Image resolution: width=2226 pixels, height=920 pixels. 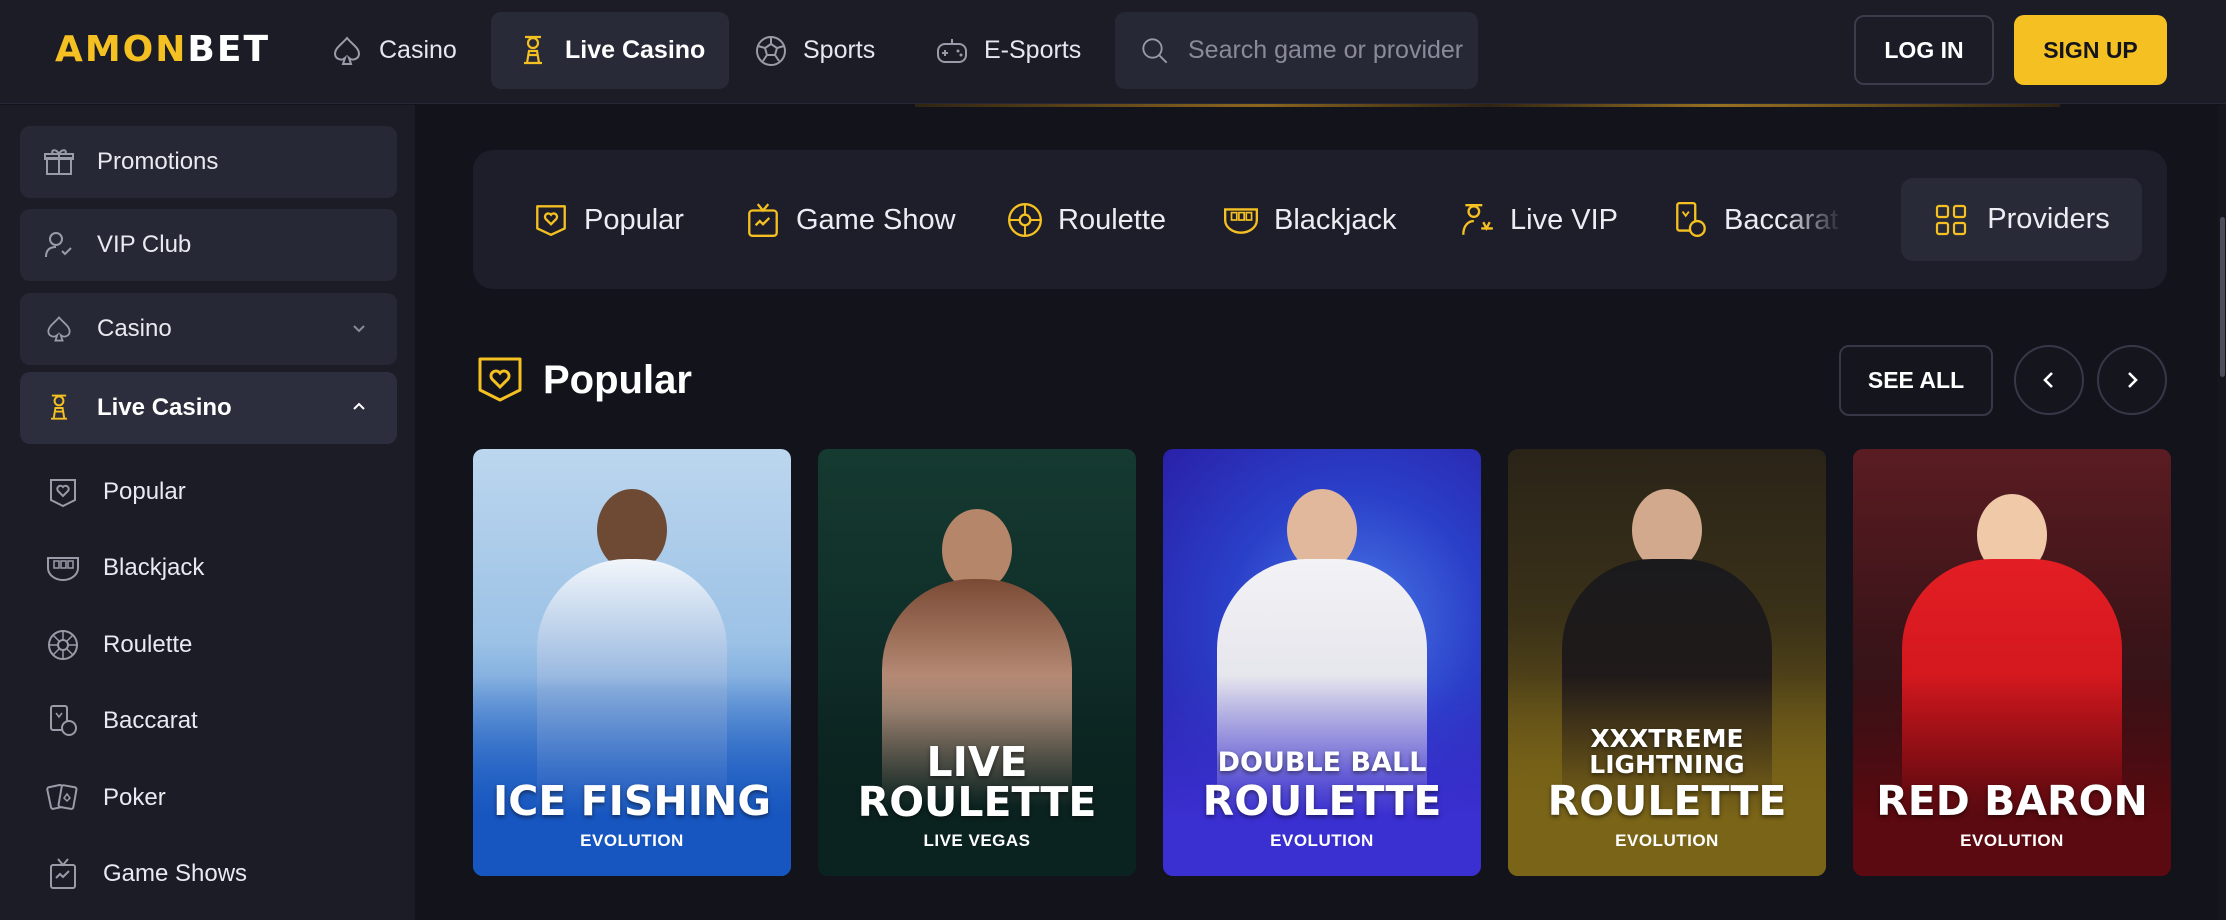 What do you see at coordinates (2012, 801) in the screenshot?
I see `game-title: RED BARON` at bounding box center [2012, 801].